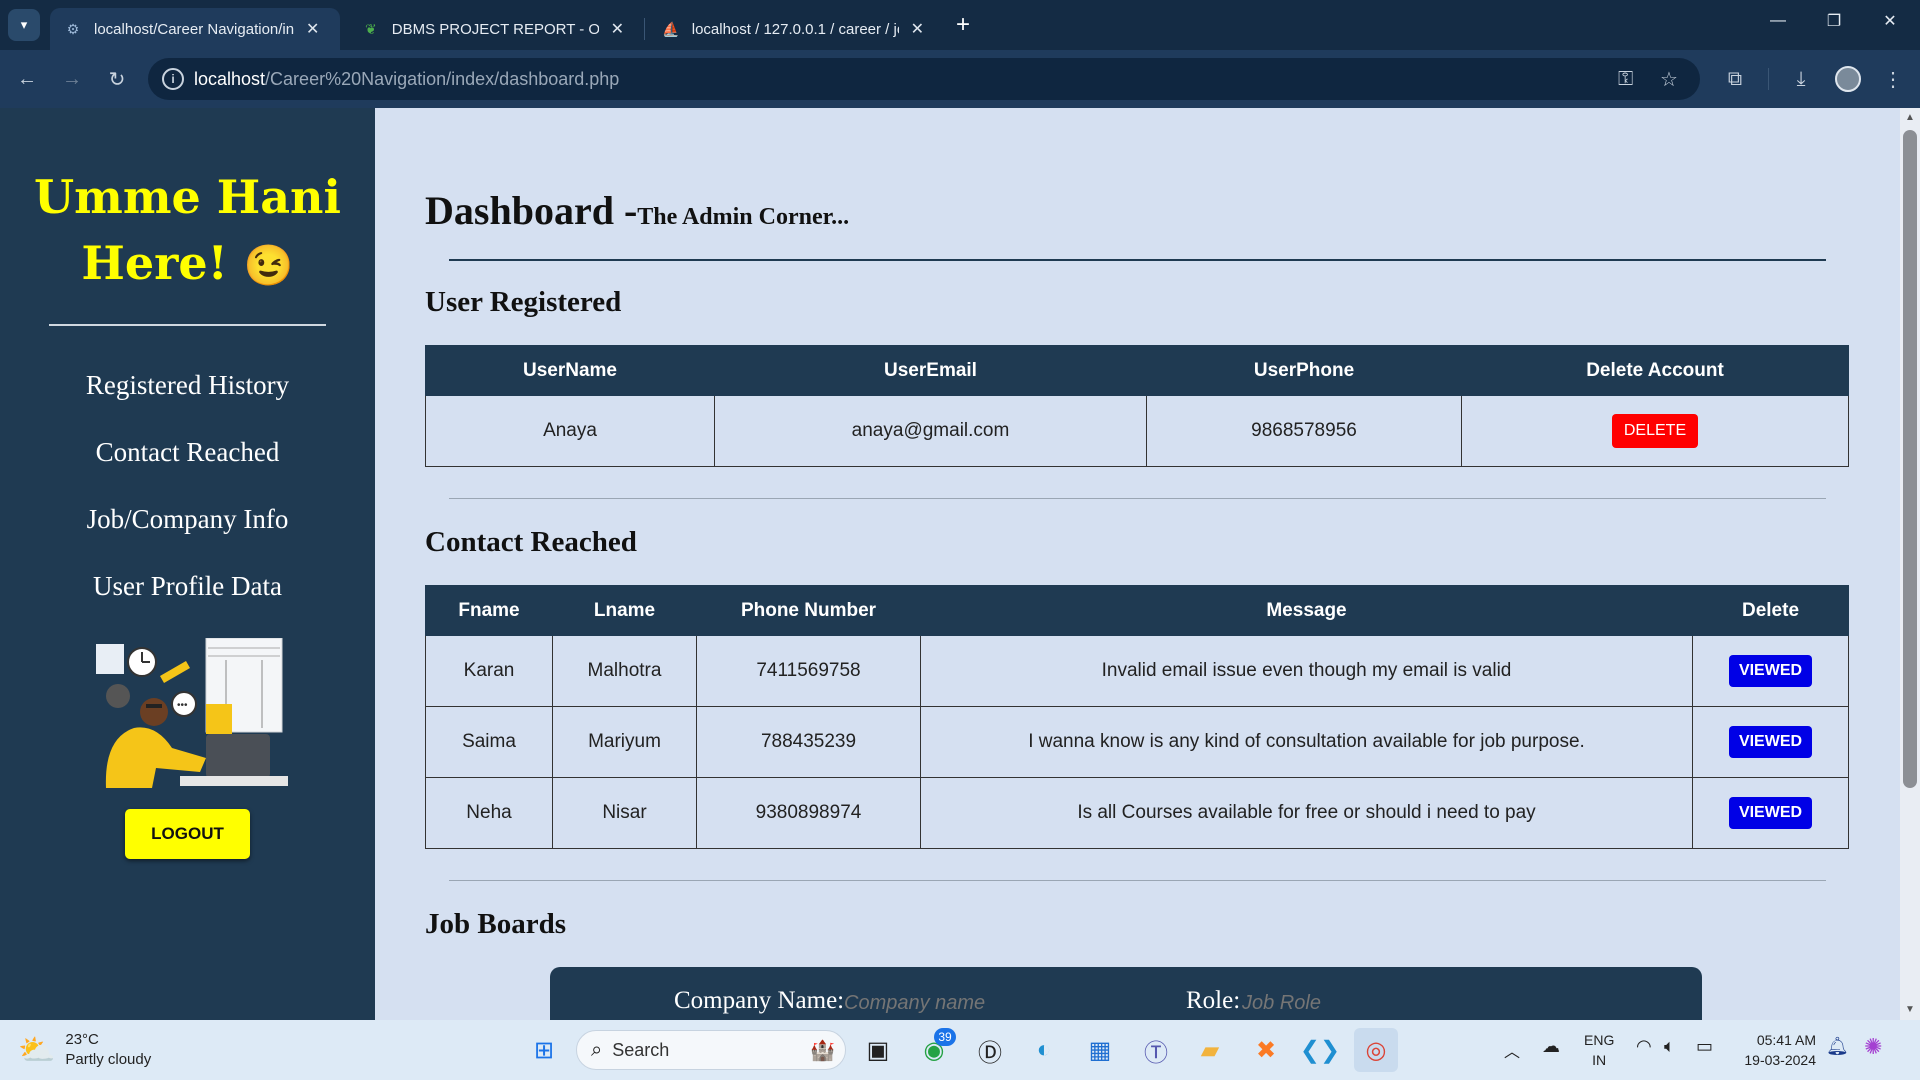 The height and width of the screenshot is (1080, 1920). What do you see at coordinates (1137, 260) in the screenshot?
I see `title-divider` at bounding box center [1137, 260].